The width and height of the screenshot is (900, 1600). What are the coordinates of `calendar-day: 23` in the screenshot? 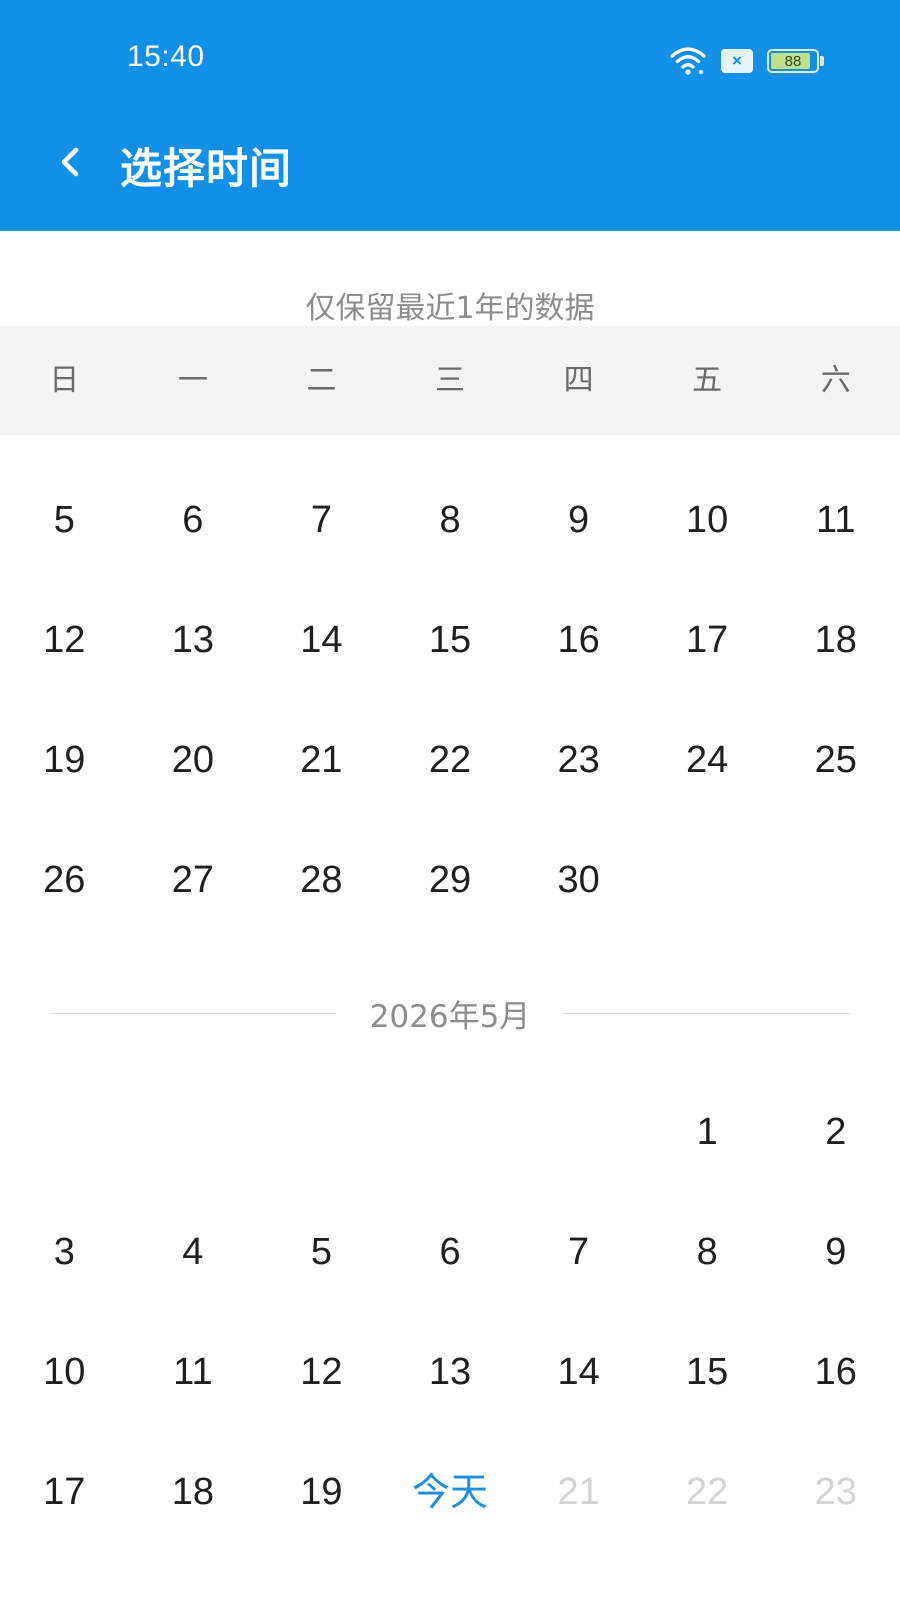 It's located at (578, 760).